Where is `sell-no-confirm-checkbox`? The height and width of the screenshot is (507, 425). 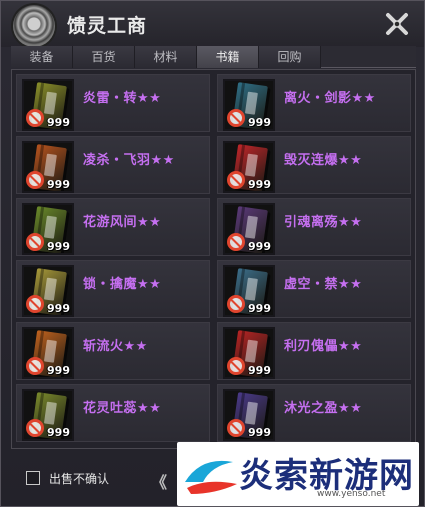 sell-no-confirm-checkbox is located at coordinates (33, 478).